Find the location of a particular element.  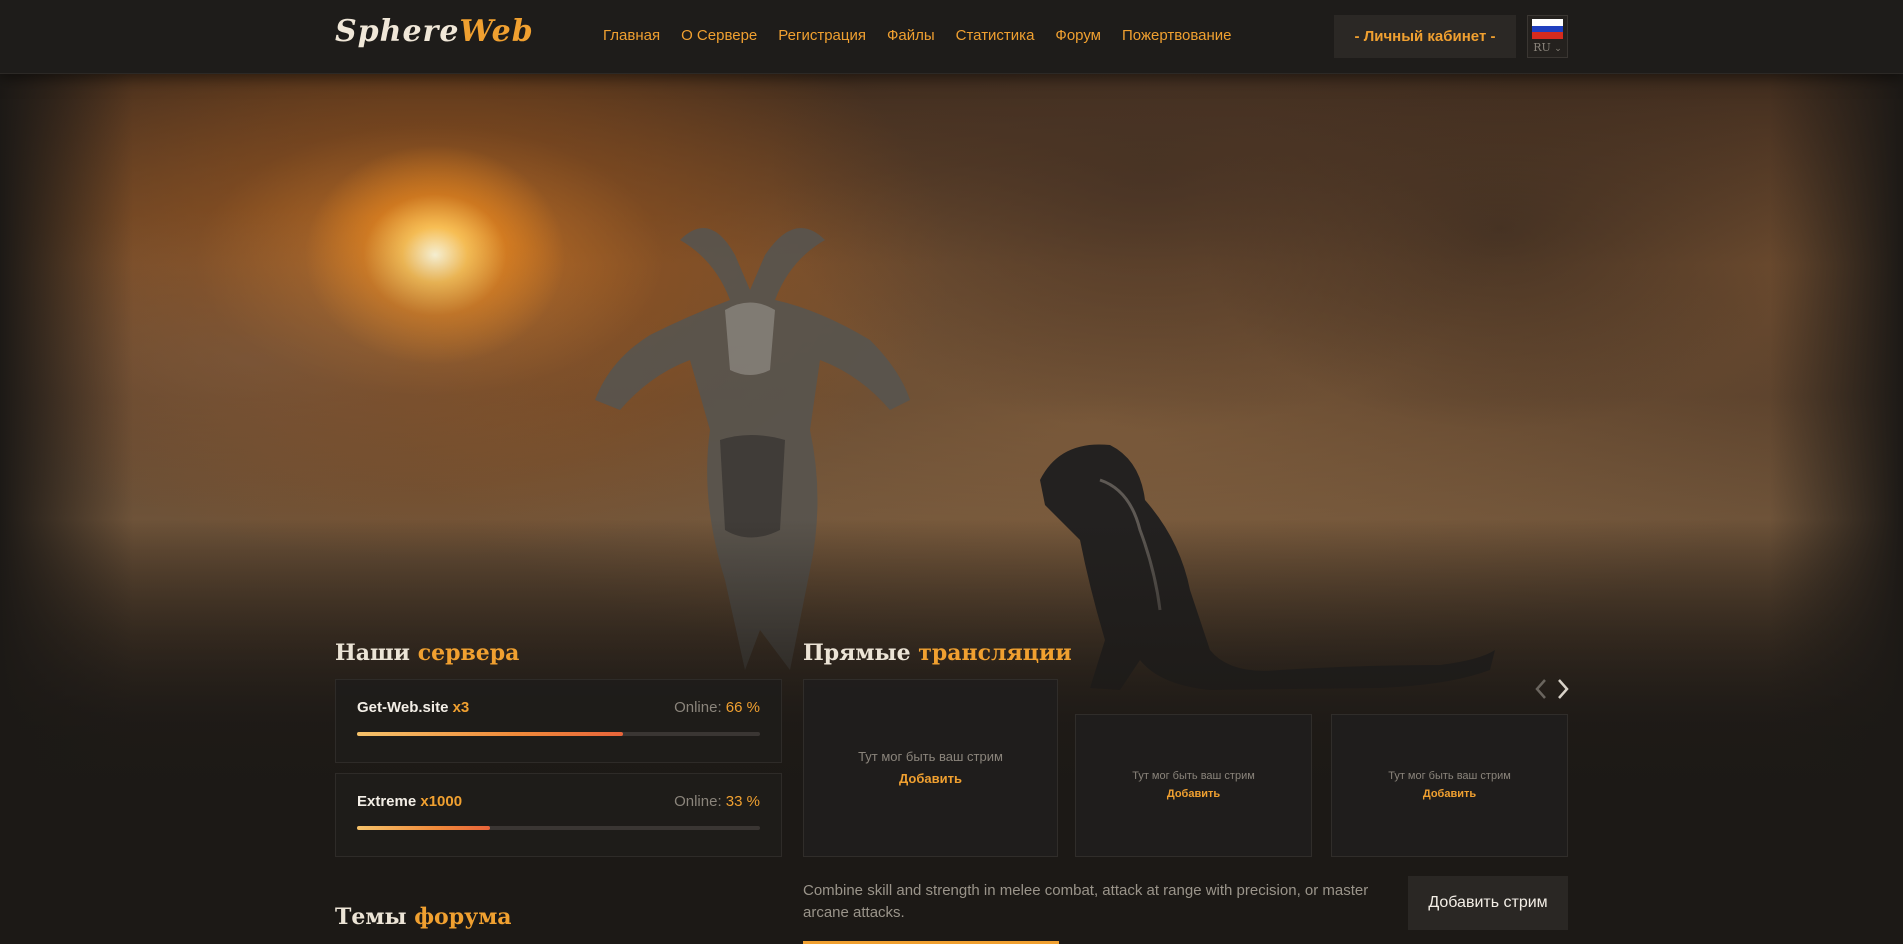

server-online-status: Online: 33 % is located at coordinates (717, 801).